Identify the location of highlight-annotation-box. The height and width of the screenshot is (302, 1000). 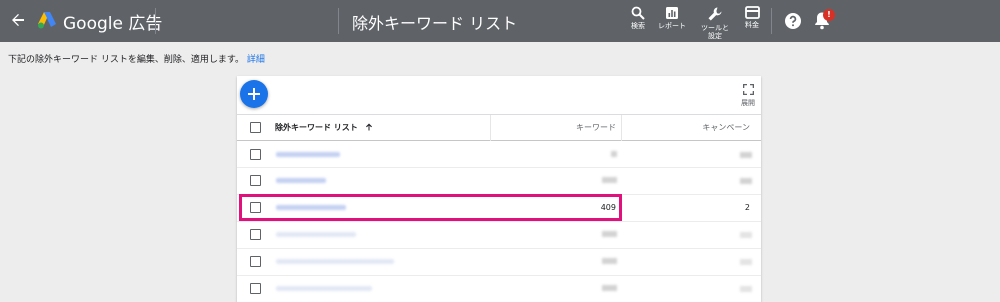
(430, 207).